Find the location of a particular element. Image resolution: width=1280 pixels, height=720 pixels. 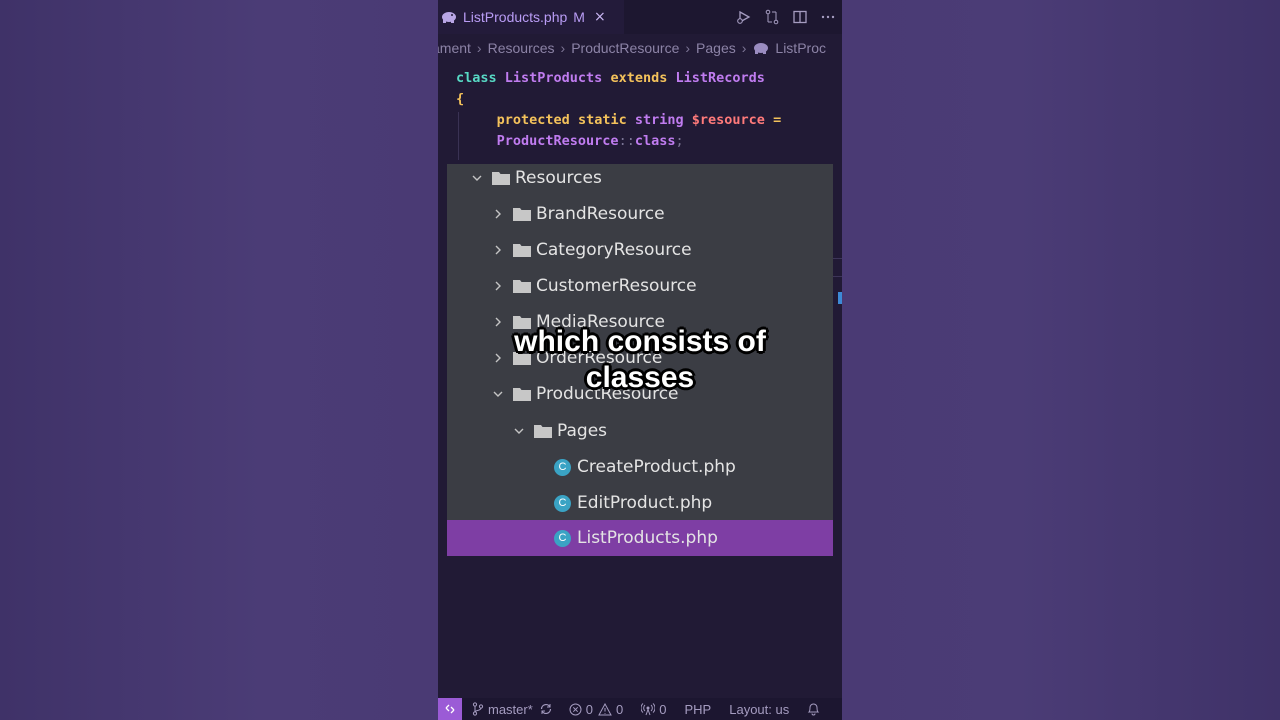

more-actions-icon is located at coordinates (828, 17).